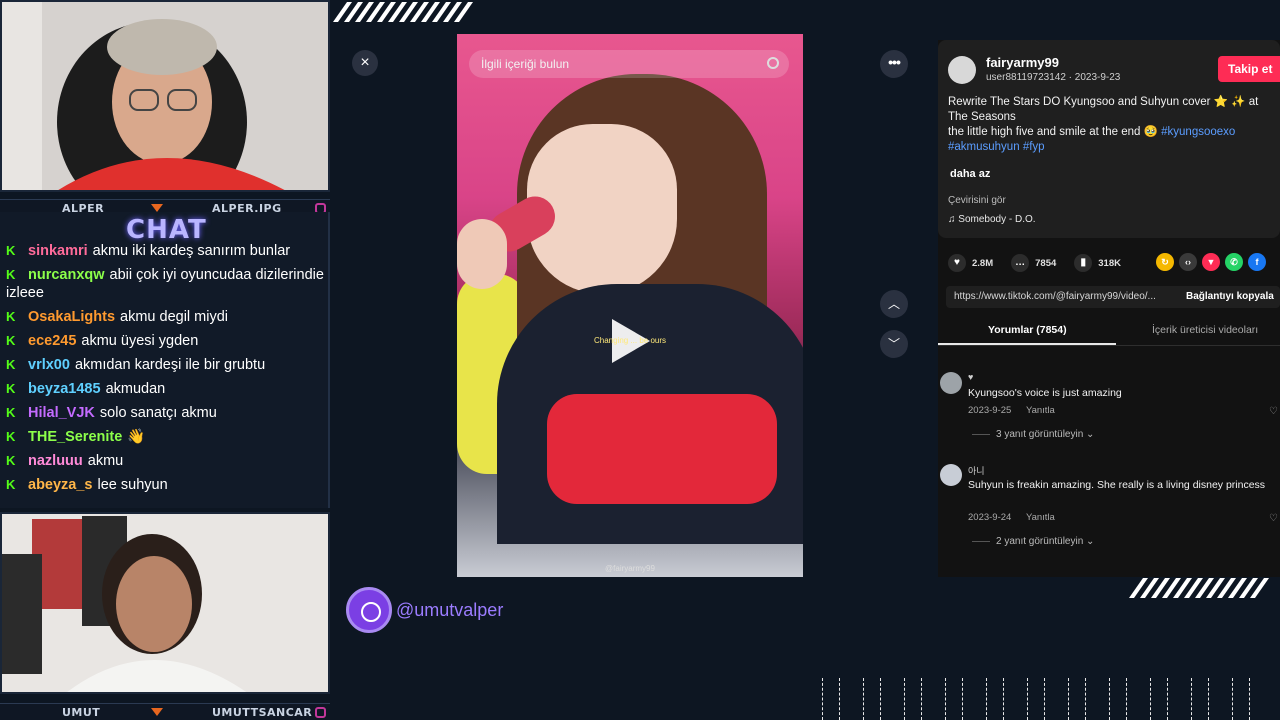  I want to click on whatsapp-icon: ✆, so click(1234, 262).